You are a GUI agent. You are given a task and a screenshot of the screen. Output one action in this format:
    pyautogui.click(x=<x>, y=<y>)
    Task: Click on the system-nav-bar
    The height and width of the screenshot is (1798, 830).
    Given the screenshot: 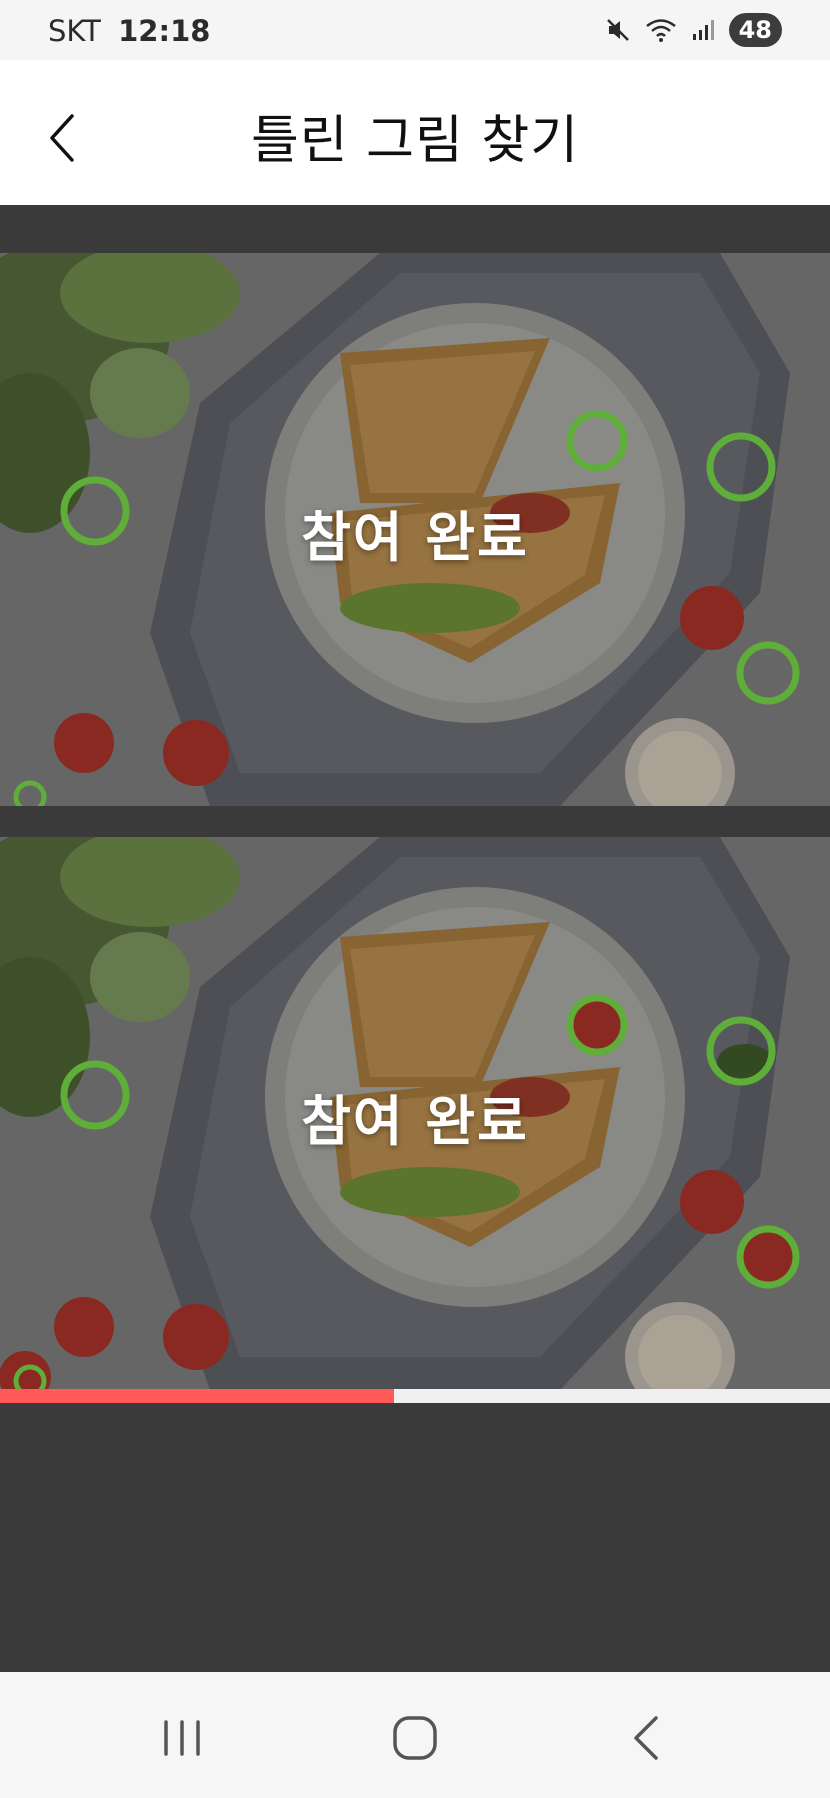 What is the action you would take?
    pyautogui.click(x=415, y=1735)
    